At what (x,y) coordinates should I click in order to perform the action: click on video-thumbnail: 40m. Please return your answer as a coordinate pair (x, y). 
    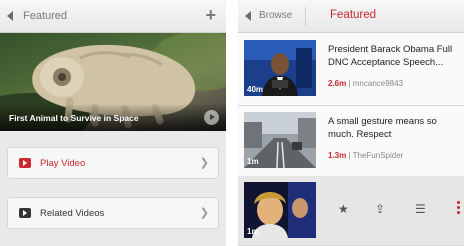
    Looking at the image, I should click on (280, 68).